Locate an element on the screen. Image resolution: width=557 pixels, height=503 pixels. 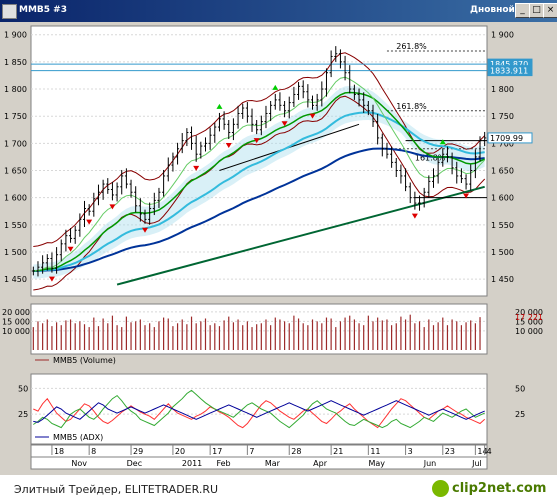
source-caption: Элитный Трейдер, ELITETRADER.RU is located at coordinates (116, 489).